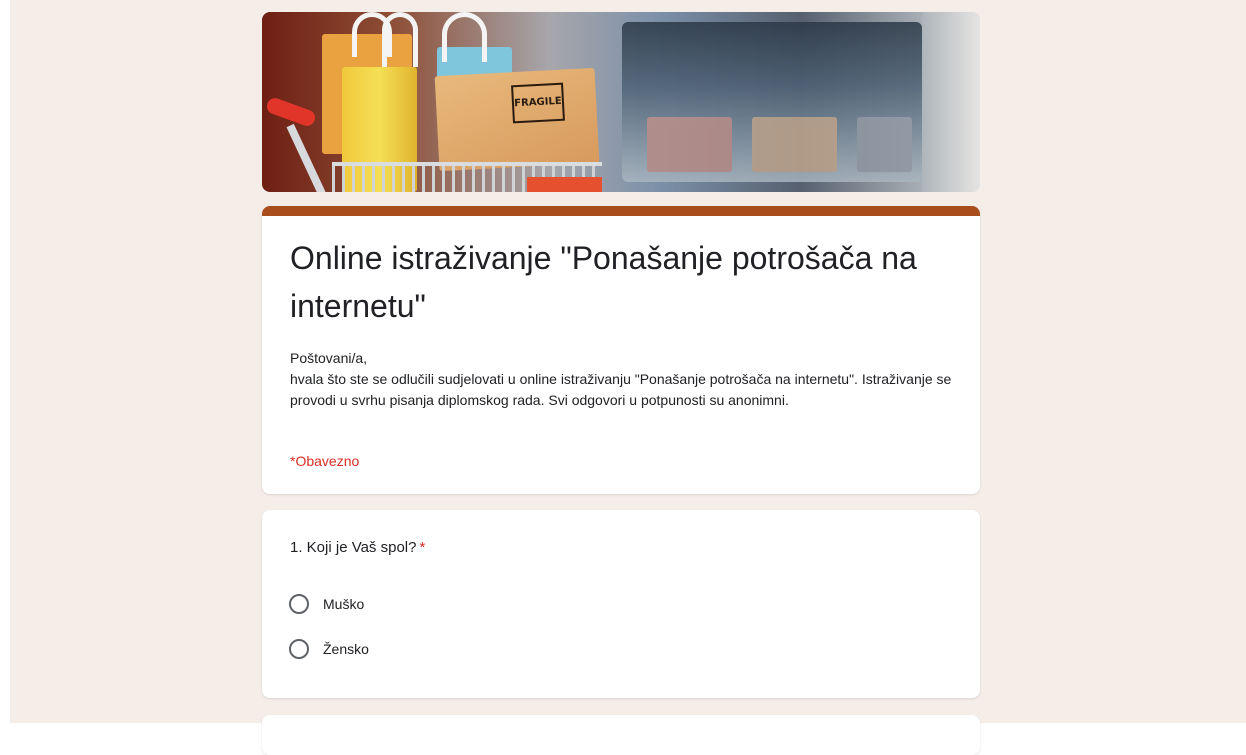 This screenshot has height=755, width=1246. Describe the element at coordinates (621, 735) in the screenshot. I see `next-question-card` at that location.